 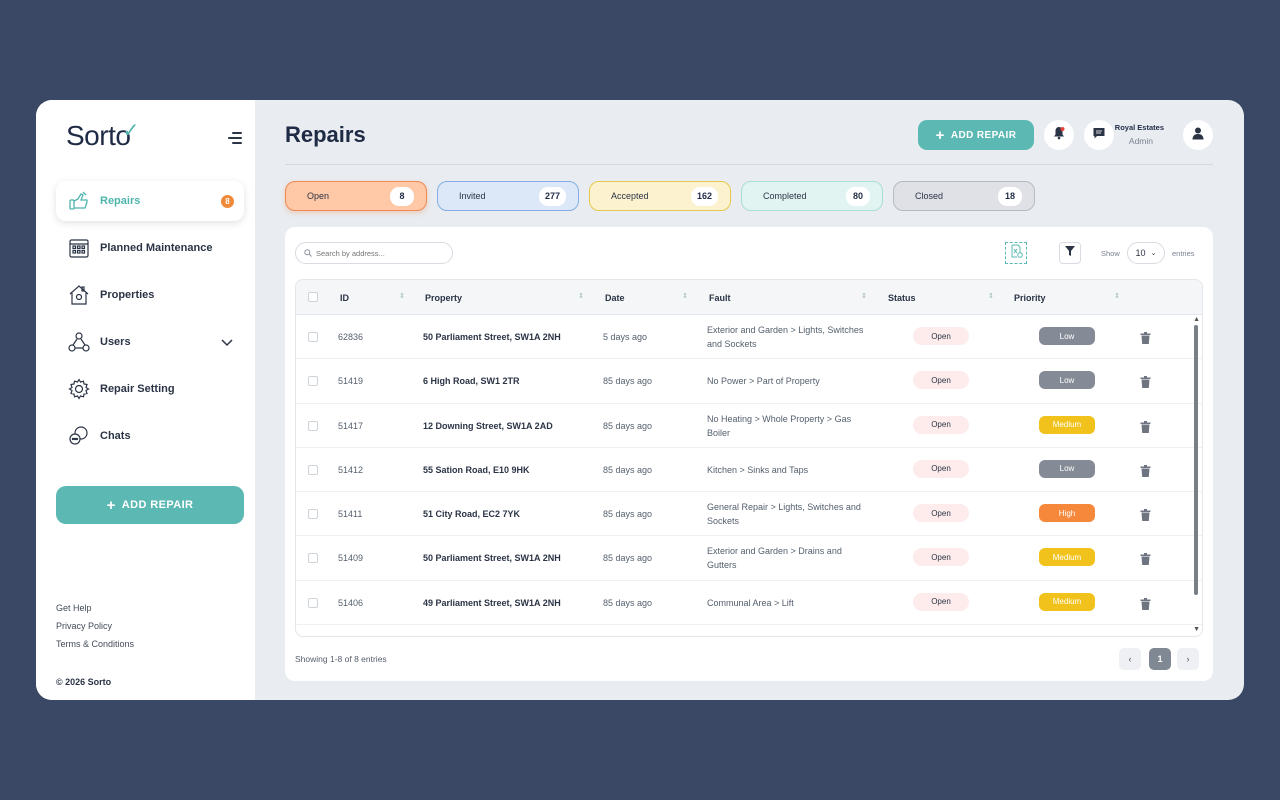 What do you see at coordinates (471, 514) in the screenshot?
I see `row-property: 51 City Road, EC2 7YK` at bounding box center [471, 514].